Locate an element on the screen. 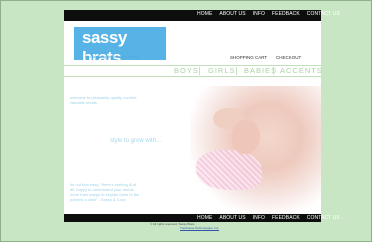 This screenshot has height=242, width=372. credit-link: Treehouse Technologies, Inc. is located at coordinates (199, 228).